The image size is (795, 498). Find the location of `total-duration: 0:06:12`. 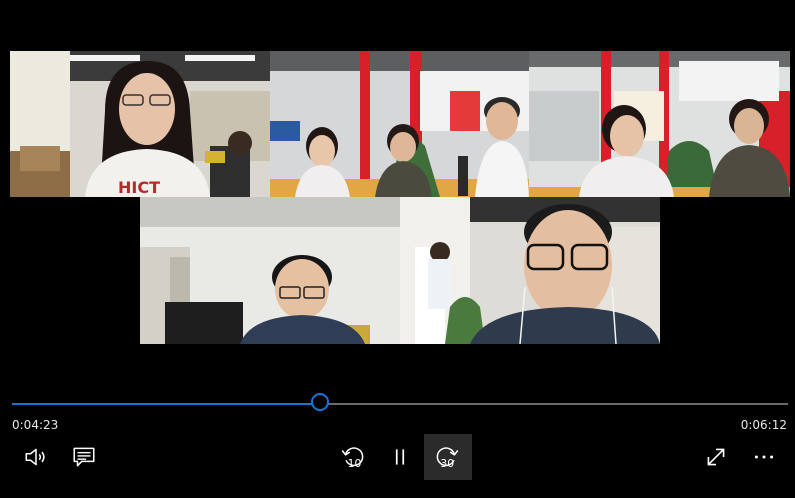

total-duration: 0:06:12 is located at coordinates (763, 425).